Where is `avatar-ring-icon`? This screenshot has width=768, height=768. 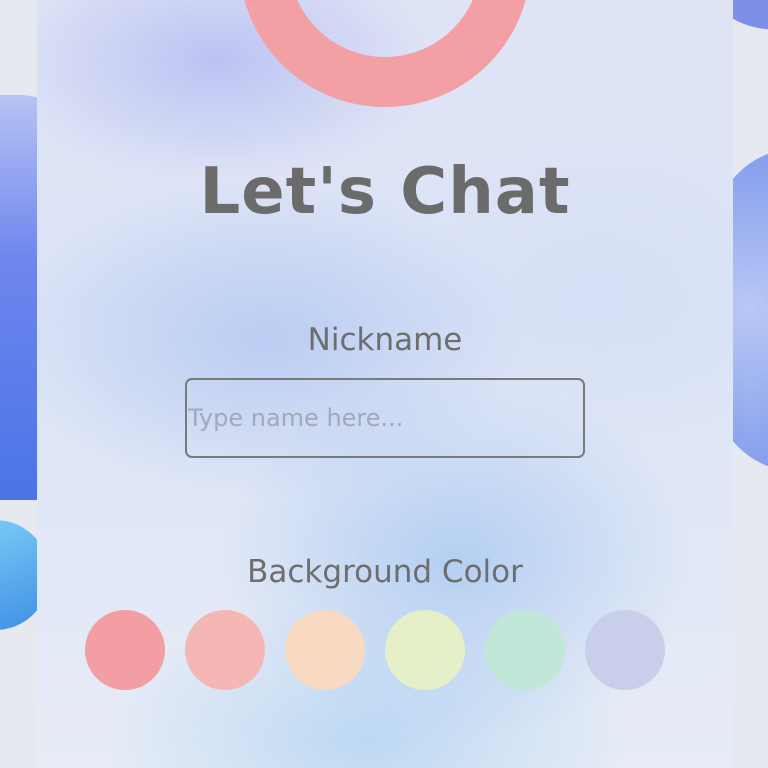 avatar-ring-icon is located at coordinates (385, 53).